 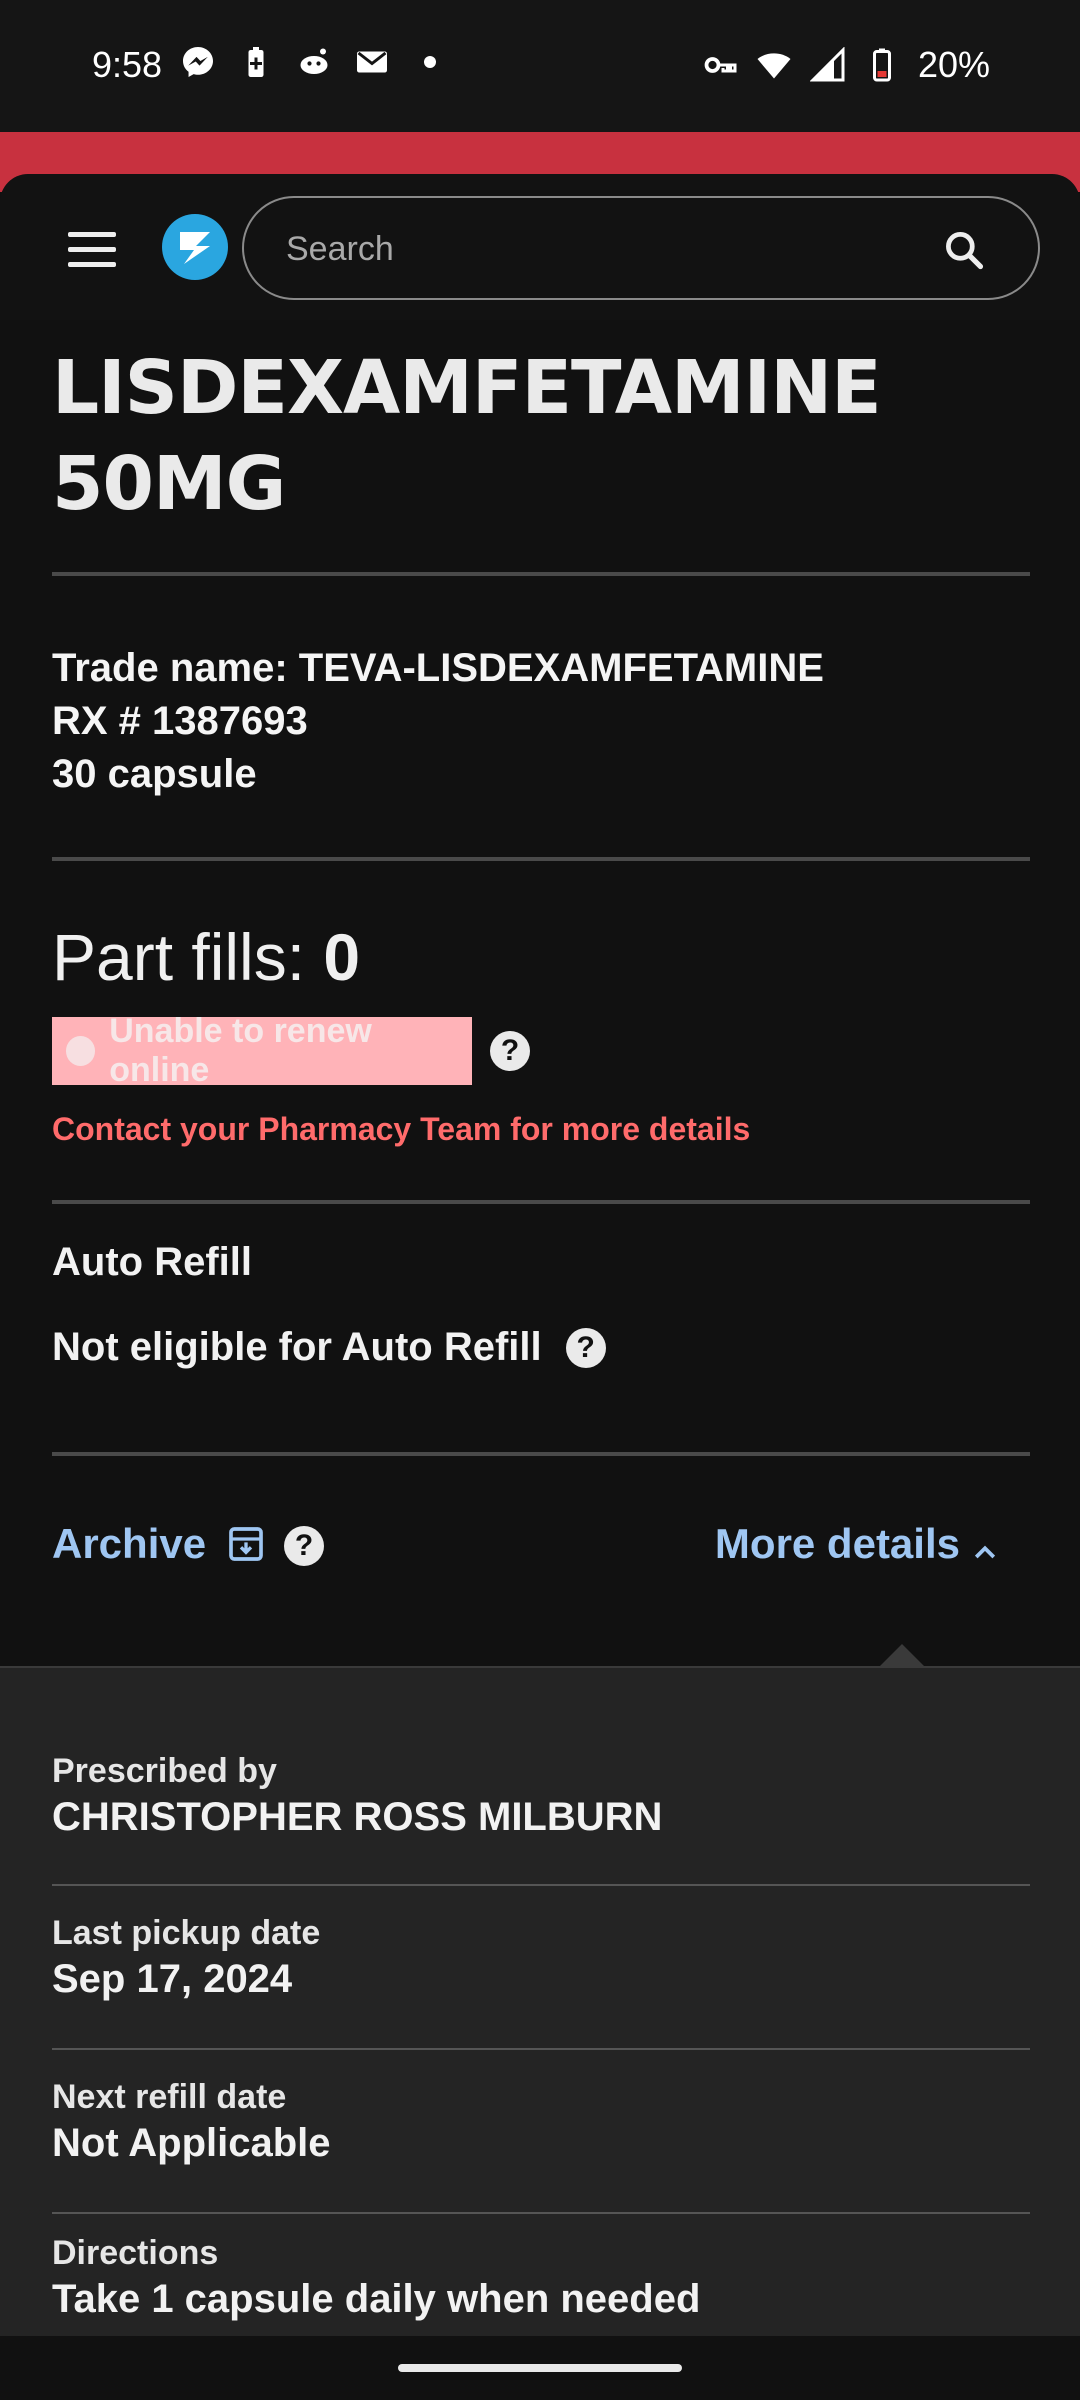 I want to click on drug-title: LISDEXAMFETAMINE 50MG, so click(x=541, y=436).